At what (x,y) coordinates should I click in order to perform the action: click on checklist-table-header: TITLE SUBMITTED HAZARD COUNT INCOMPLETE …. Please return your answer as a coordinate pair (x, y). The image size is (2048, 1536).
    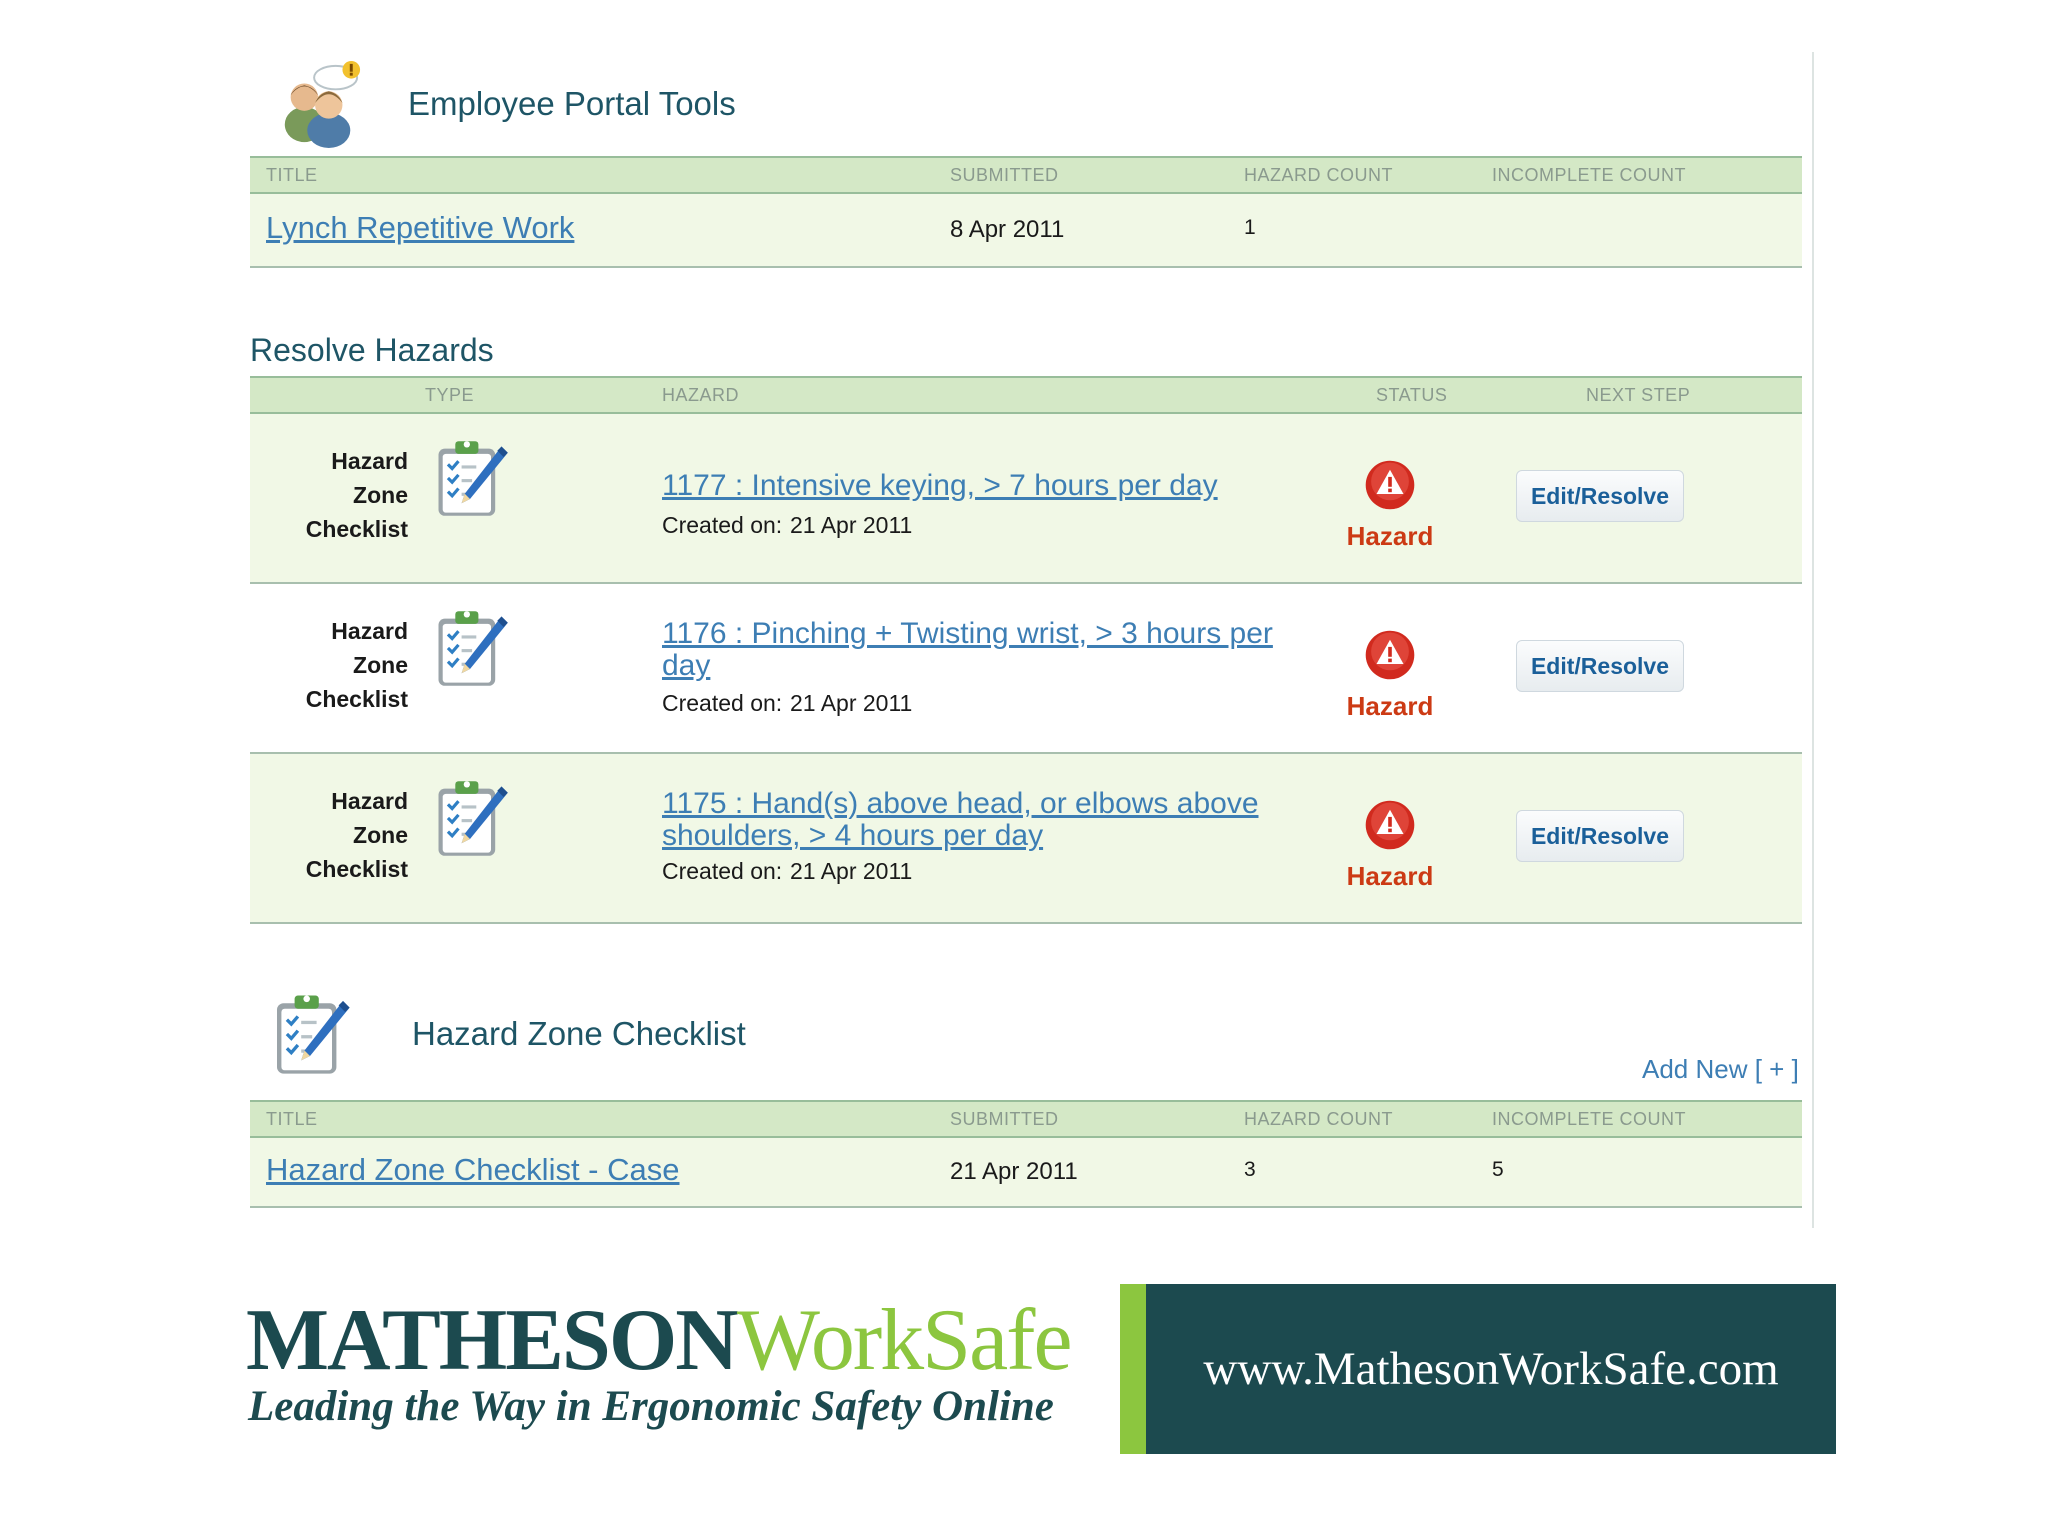
    Looking at the image, I should click on (1026, 1119).